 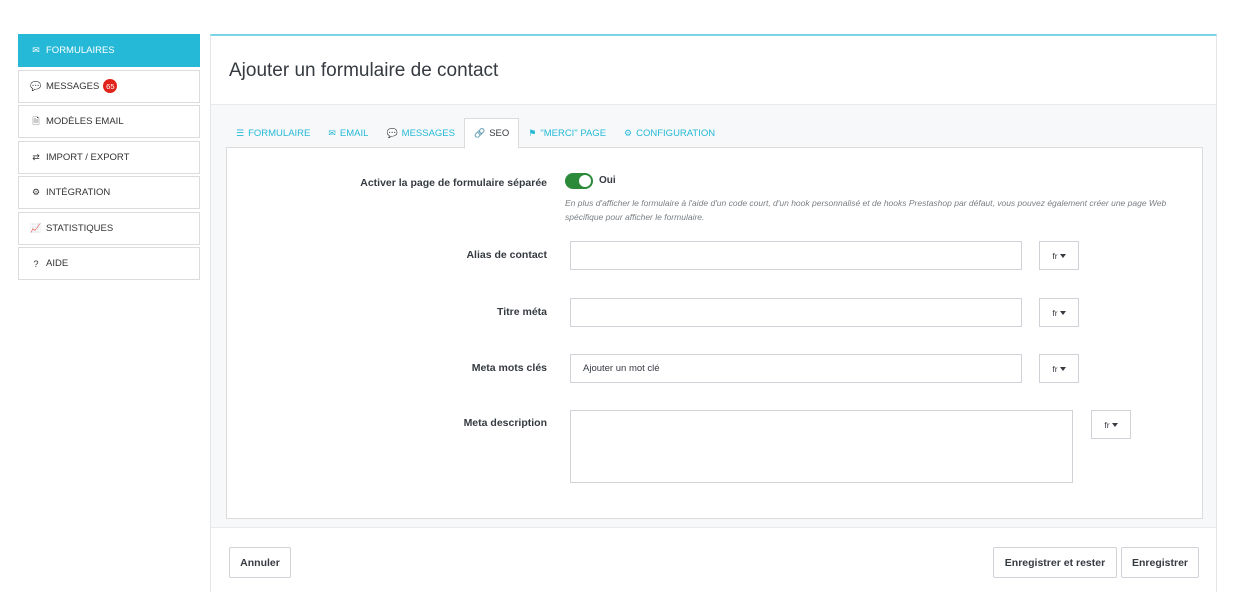 I want to click on meta-keywords-input, so click(x=796, y=368).